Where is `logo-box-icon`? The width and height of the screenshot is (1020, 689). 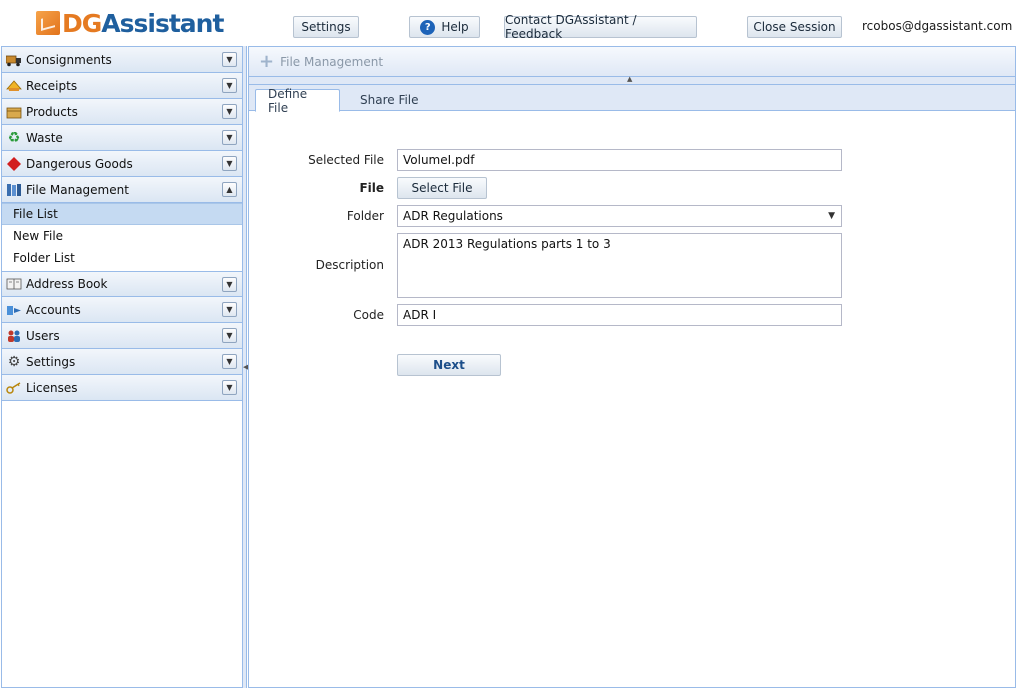
logo-box-icon is located at coordinates (48, 23).